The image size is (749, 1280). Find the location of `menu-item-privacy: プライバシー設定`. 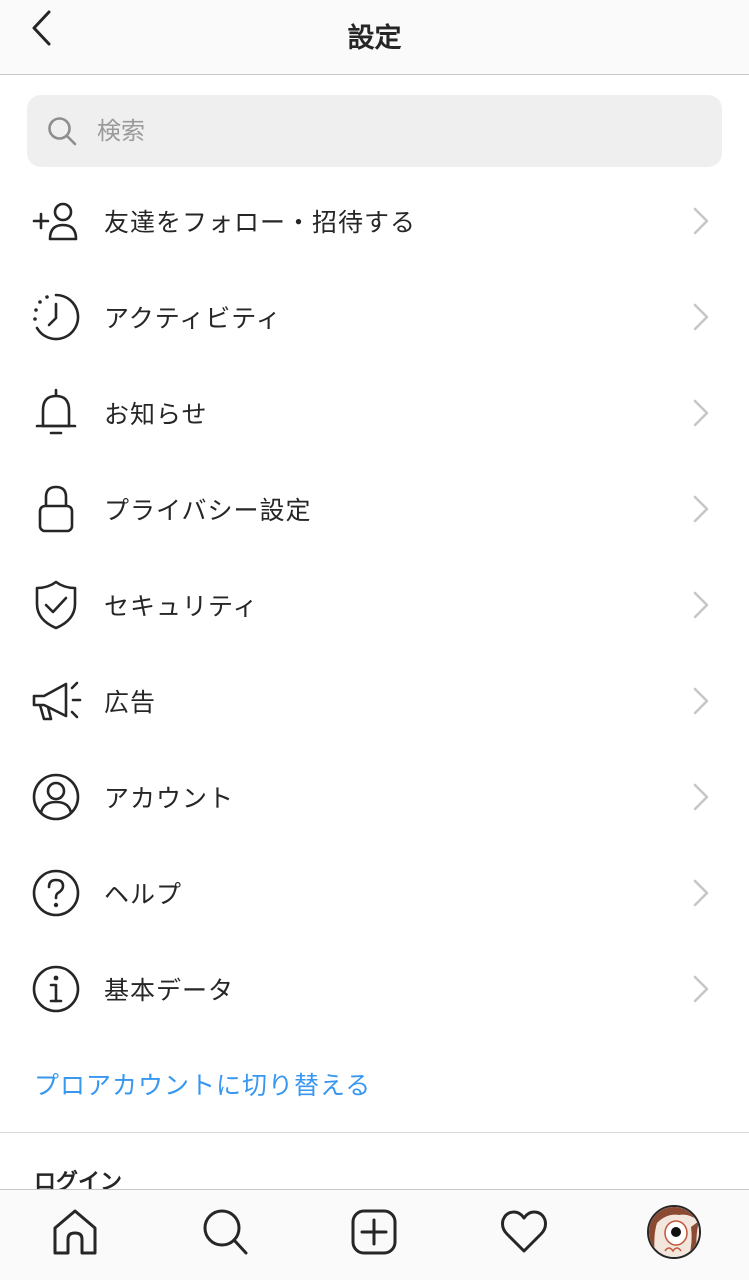

menu-item-privacy: プライバシー設定 is located at coordinates (374, 509).